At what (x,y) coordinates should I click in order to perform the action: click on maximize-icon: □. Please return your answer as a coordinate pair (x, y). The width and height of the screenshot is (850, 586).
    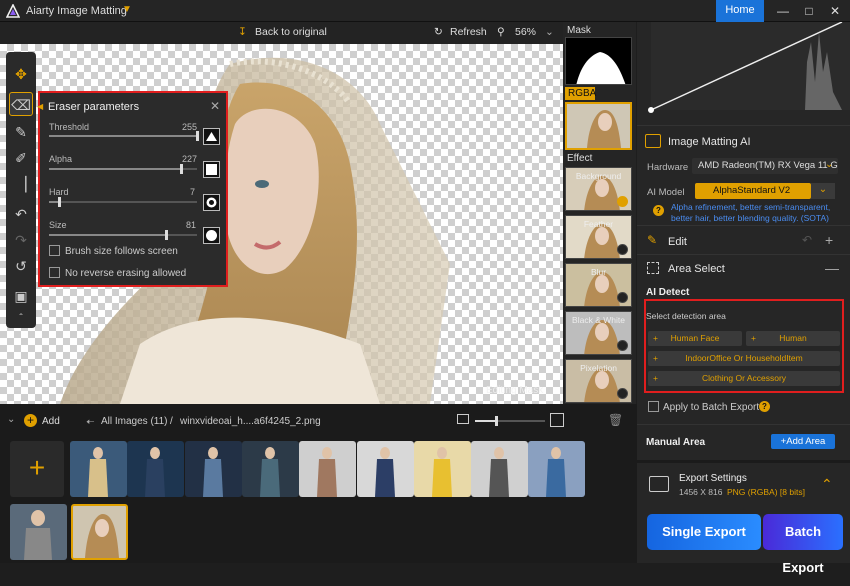
    Looking at the image, I should click on (809, 11).